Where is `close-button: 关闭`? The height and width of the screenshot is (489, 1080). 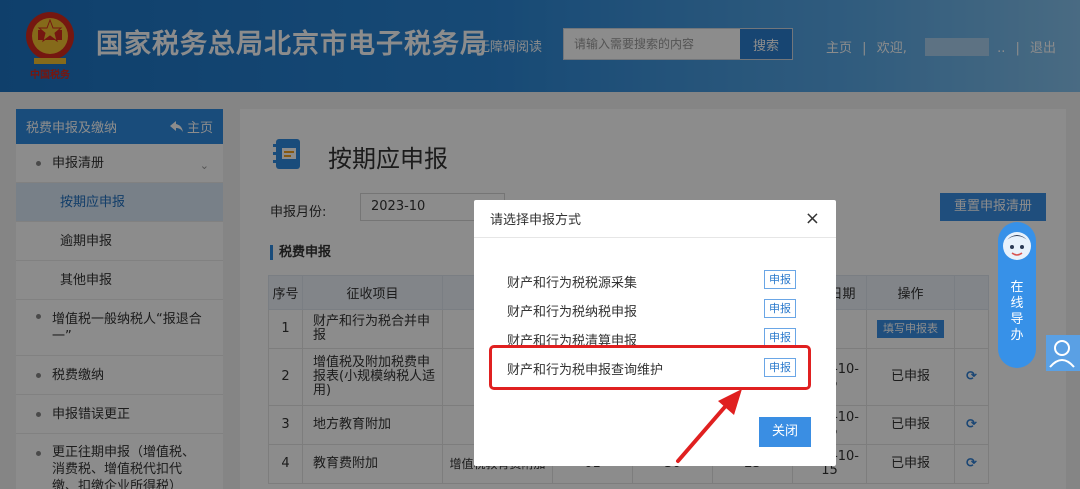
close-button: 关闭 is located at coordinates (785, 432).